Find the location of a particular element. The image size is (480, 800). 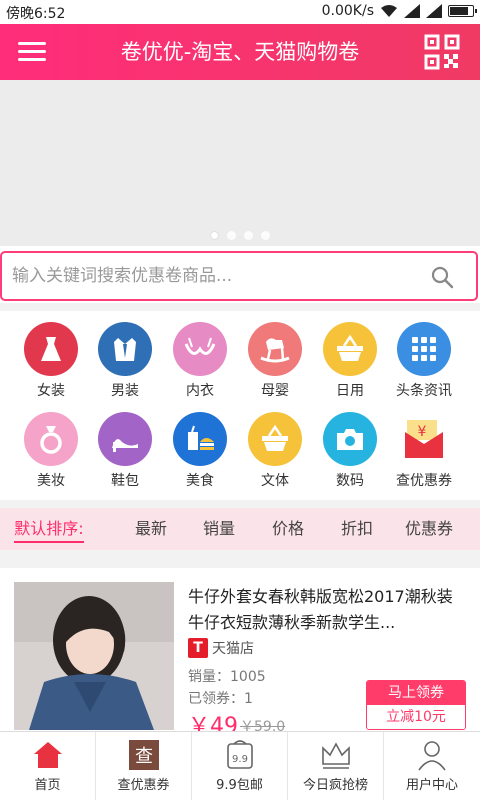

category-item: 女装 is located at coordinates (51, 357).